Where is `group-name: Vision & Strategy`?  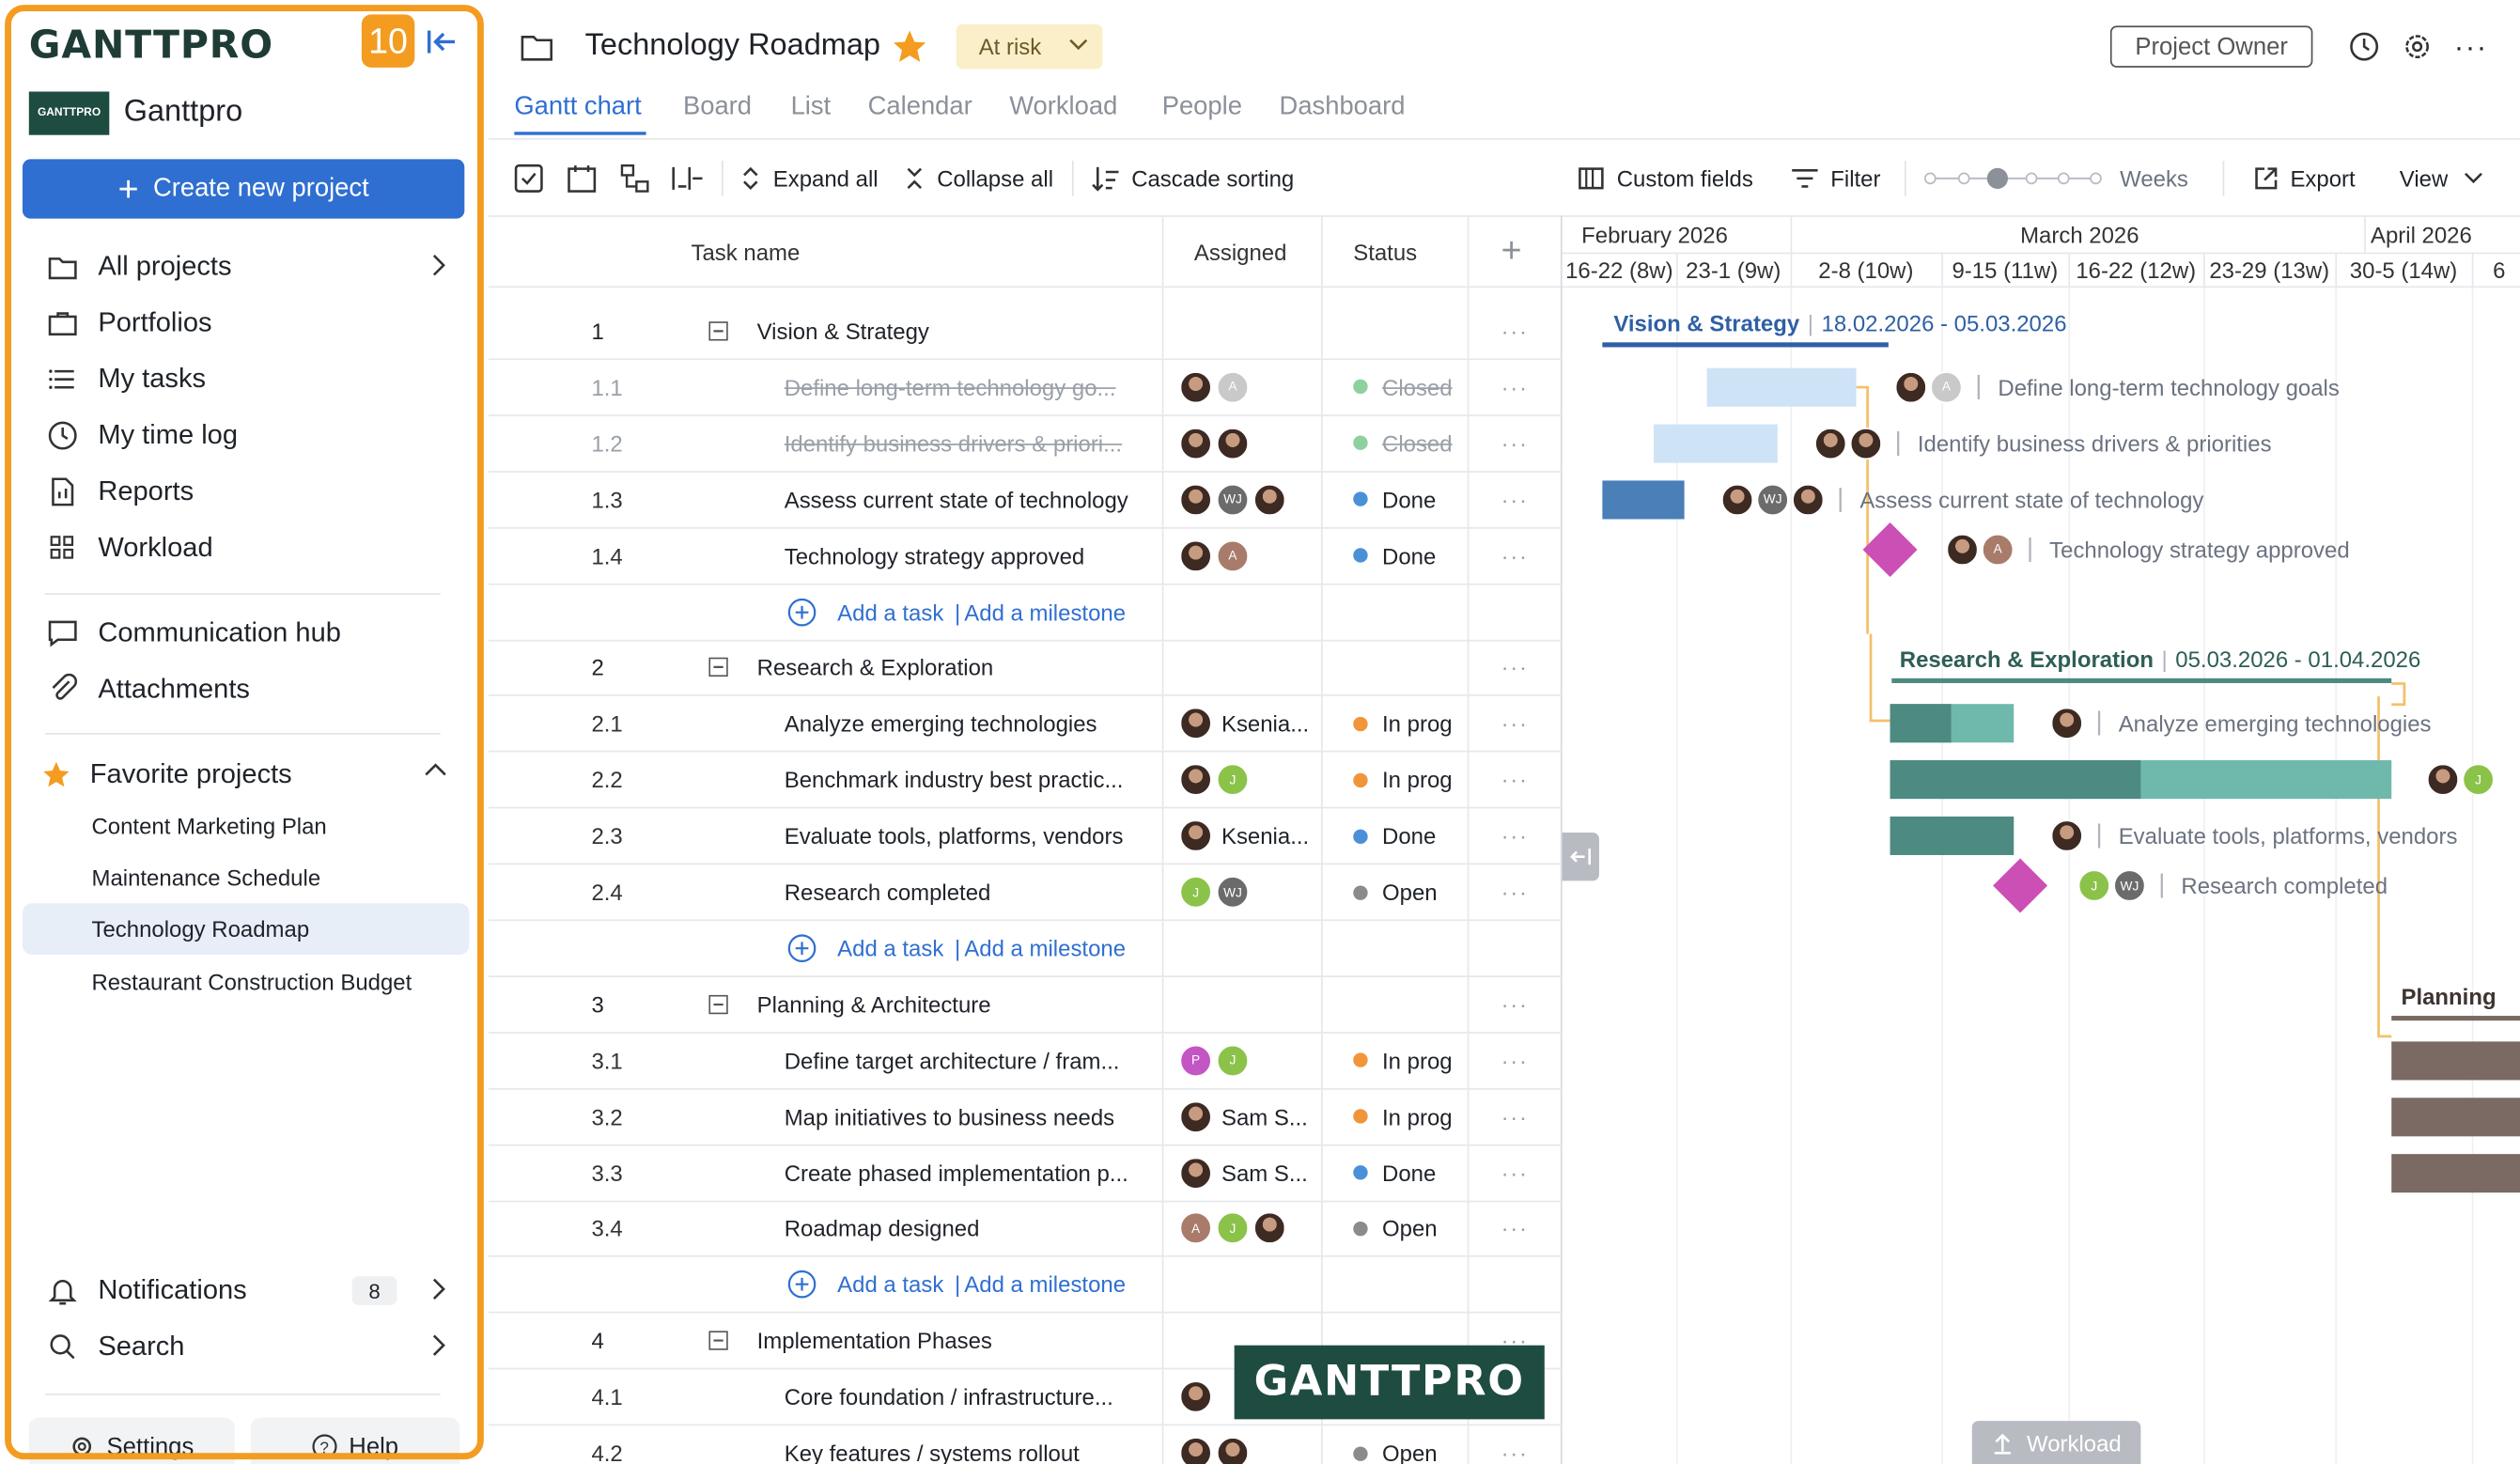 group-name: Vision & Strategy is located at coordinates (843, 331).